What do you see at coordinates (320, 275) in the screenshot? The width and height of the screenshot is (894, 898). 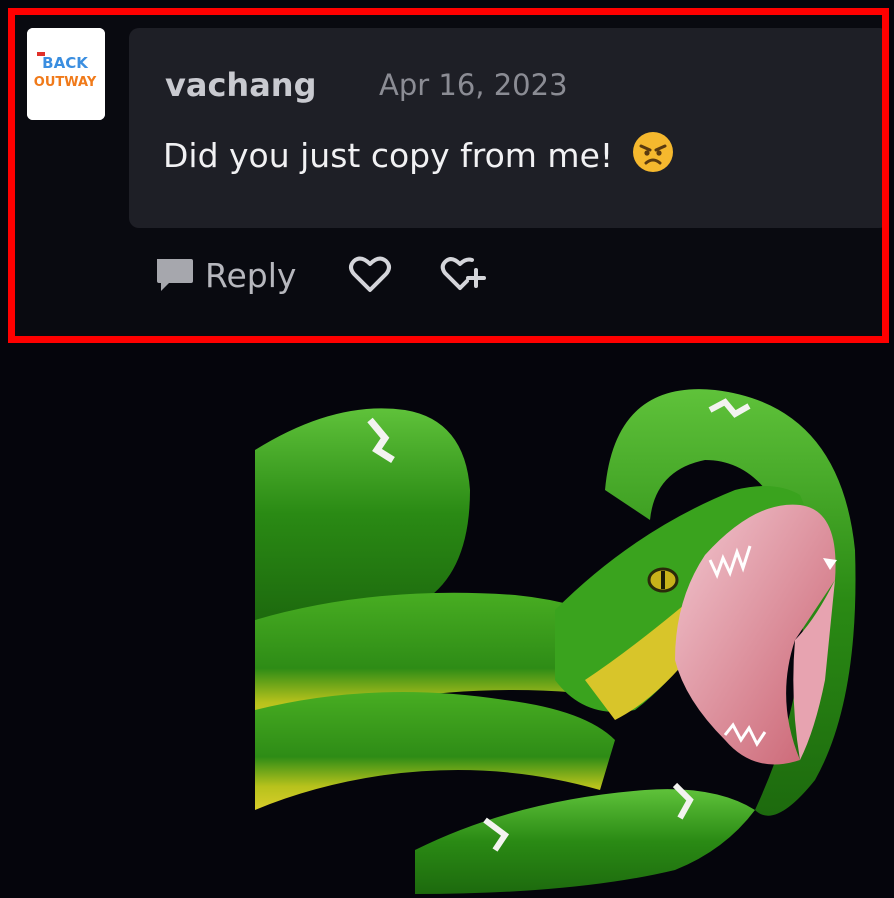 I see `comment-actions: Reply` at bounding box center [320, 275].